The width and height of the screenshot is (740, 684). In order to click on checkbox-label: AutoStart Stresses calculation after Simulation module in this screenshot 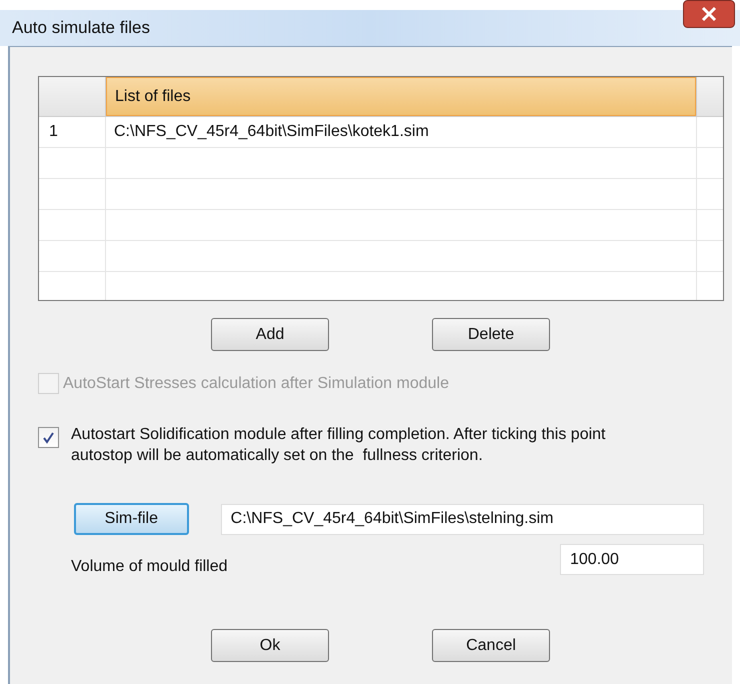, I will do `click(256, 384)`.